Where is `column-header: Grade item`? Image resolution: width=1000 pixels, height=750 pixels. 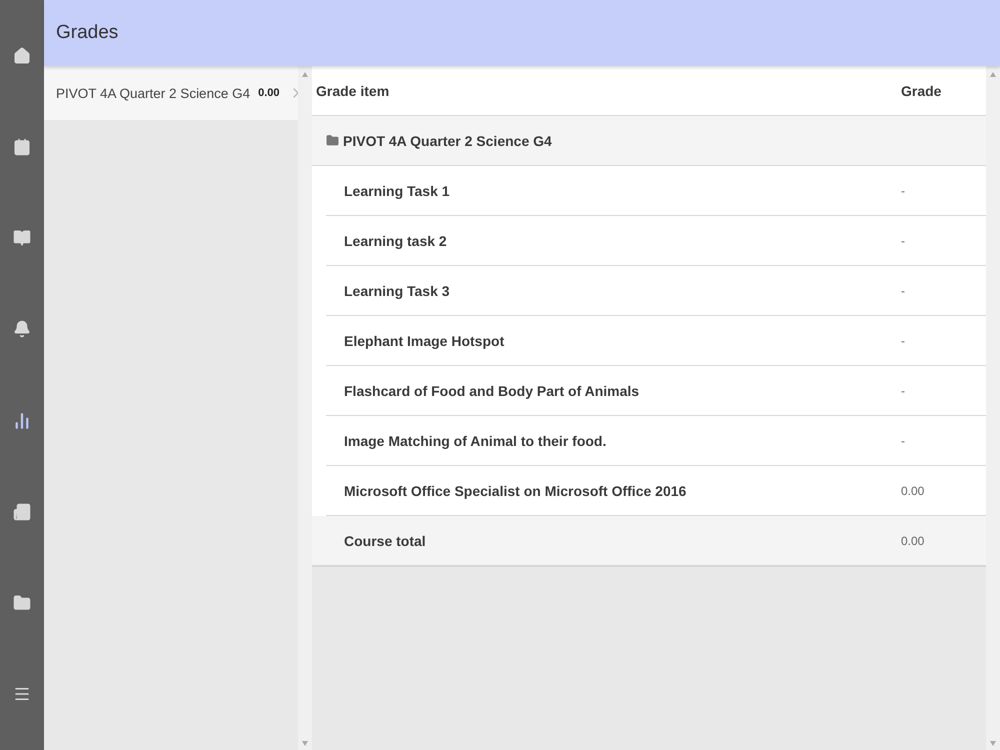 column-header: Grade item is located at coordinates (352, 90).